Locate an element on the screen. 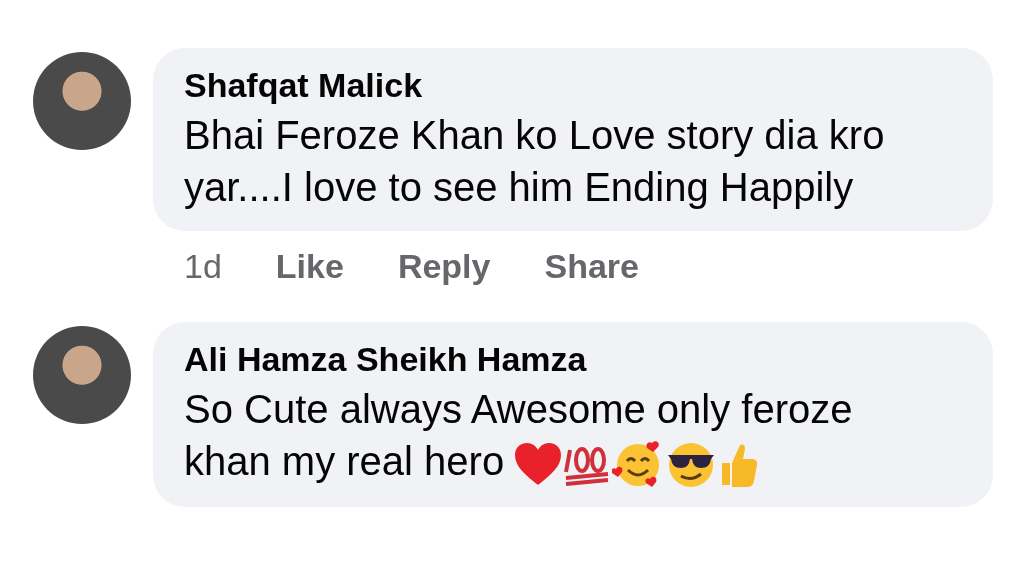 This screenshot has width=1024, height=569. comment-text: Bhai Feroze Khan ko Love story dia kro yar....I love to see him Ending Happily is located at coordinates (535, 161).